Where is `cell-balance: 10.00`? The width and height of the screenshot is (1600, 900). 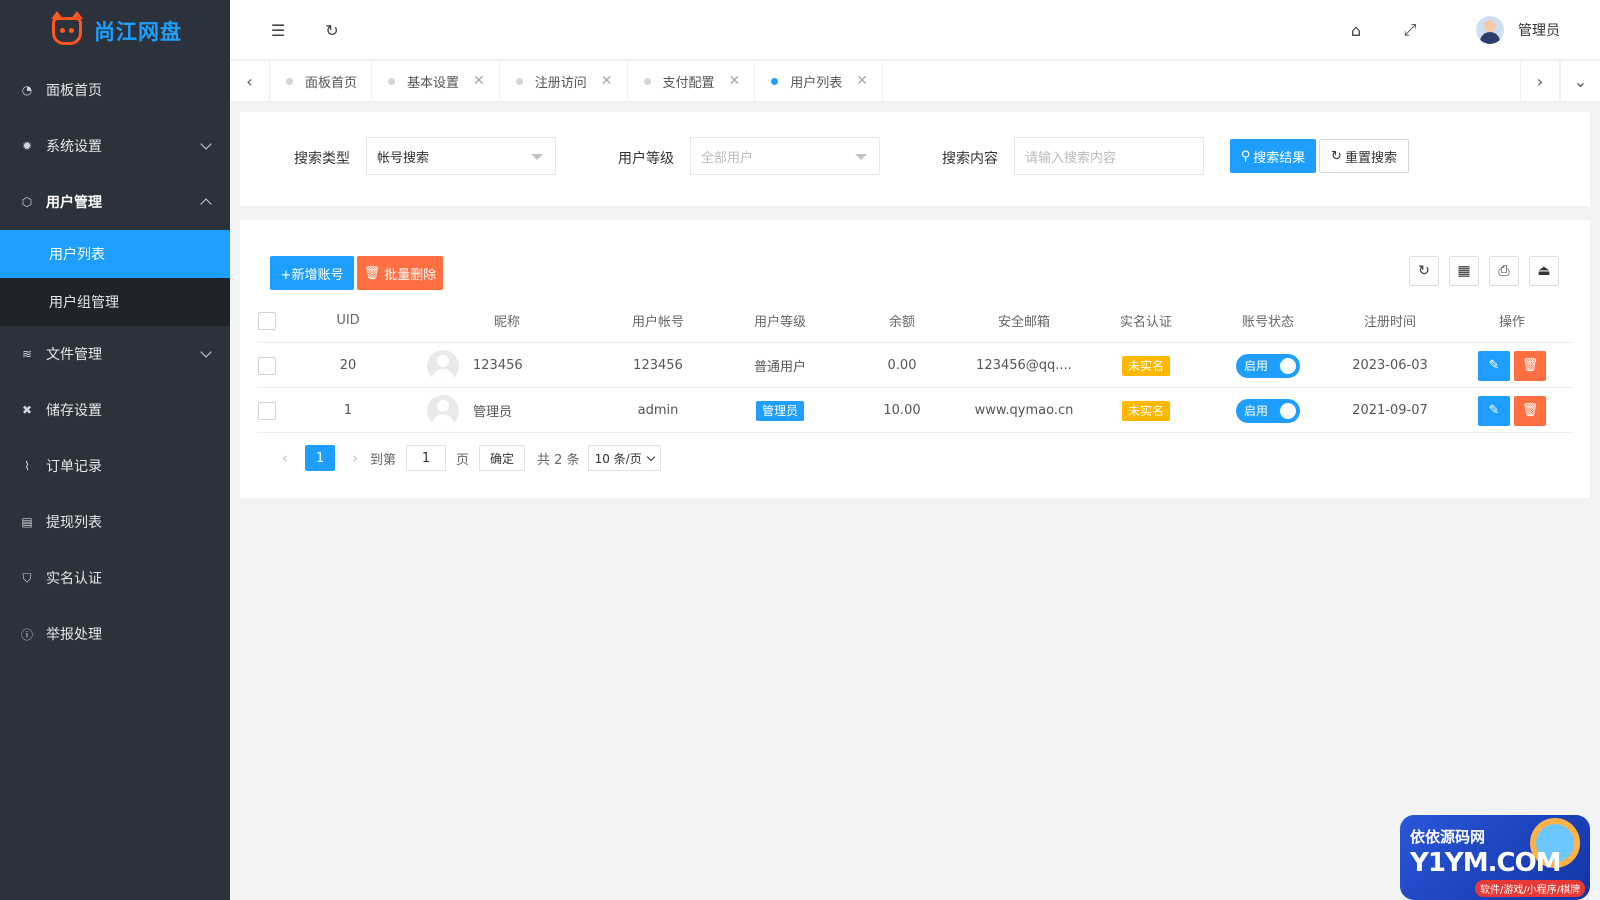 cell-balance: 10.00 is located at coordinates (902, 410).